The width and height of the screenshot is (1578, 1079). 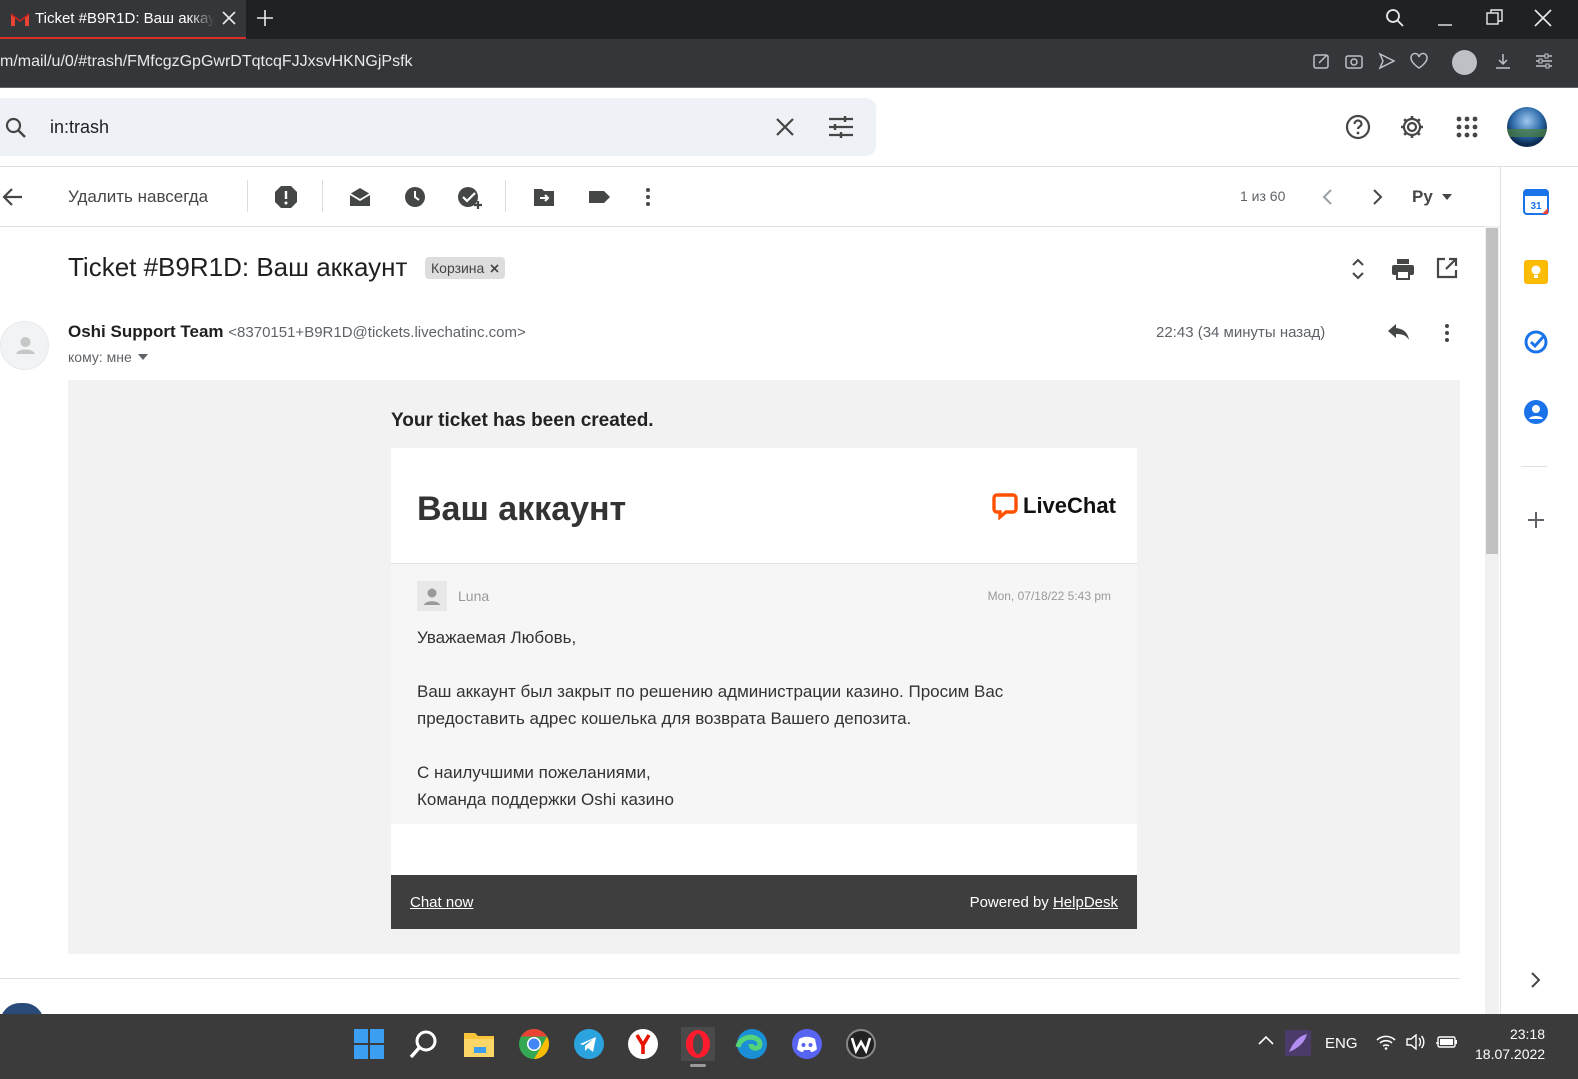 What do you see at coordinates (1358, 269) in the screenshot?
I see `expand-all-icon` at bounding box center [1358, 269].